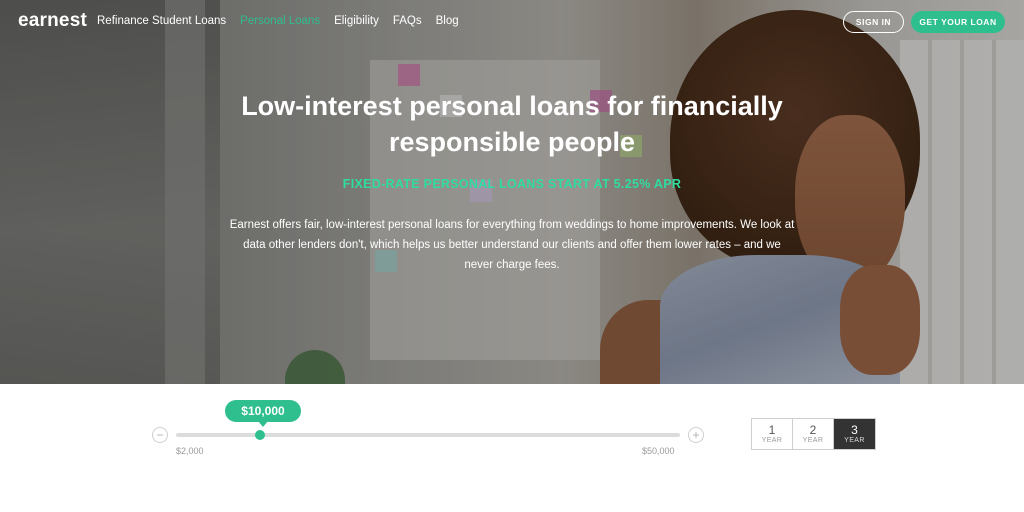  What do you see at coordinates (428, 435) in the screenshot?
I see `loan-amount-slider-track` at bounding box center [428, 435].